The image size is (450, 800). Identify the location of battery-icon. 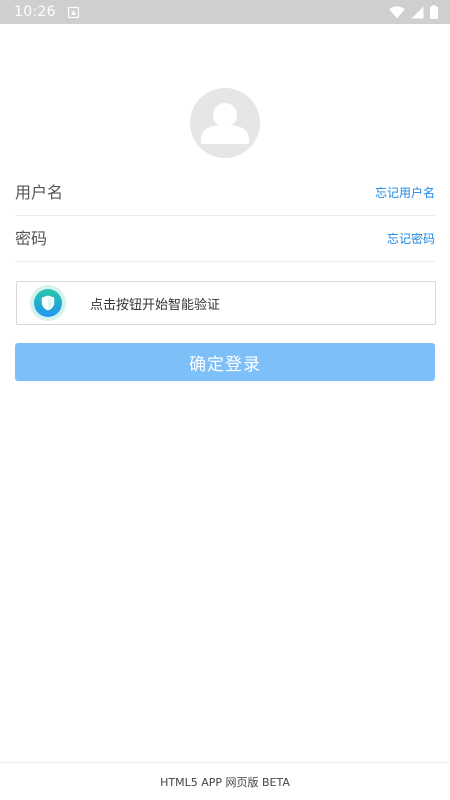
(434, 12).